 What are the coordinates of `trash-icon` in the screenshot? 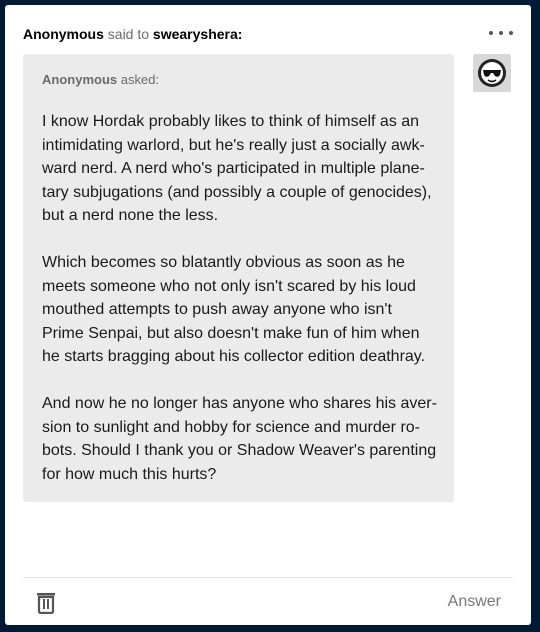 It's located at (46, 602).